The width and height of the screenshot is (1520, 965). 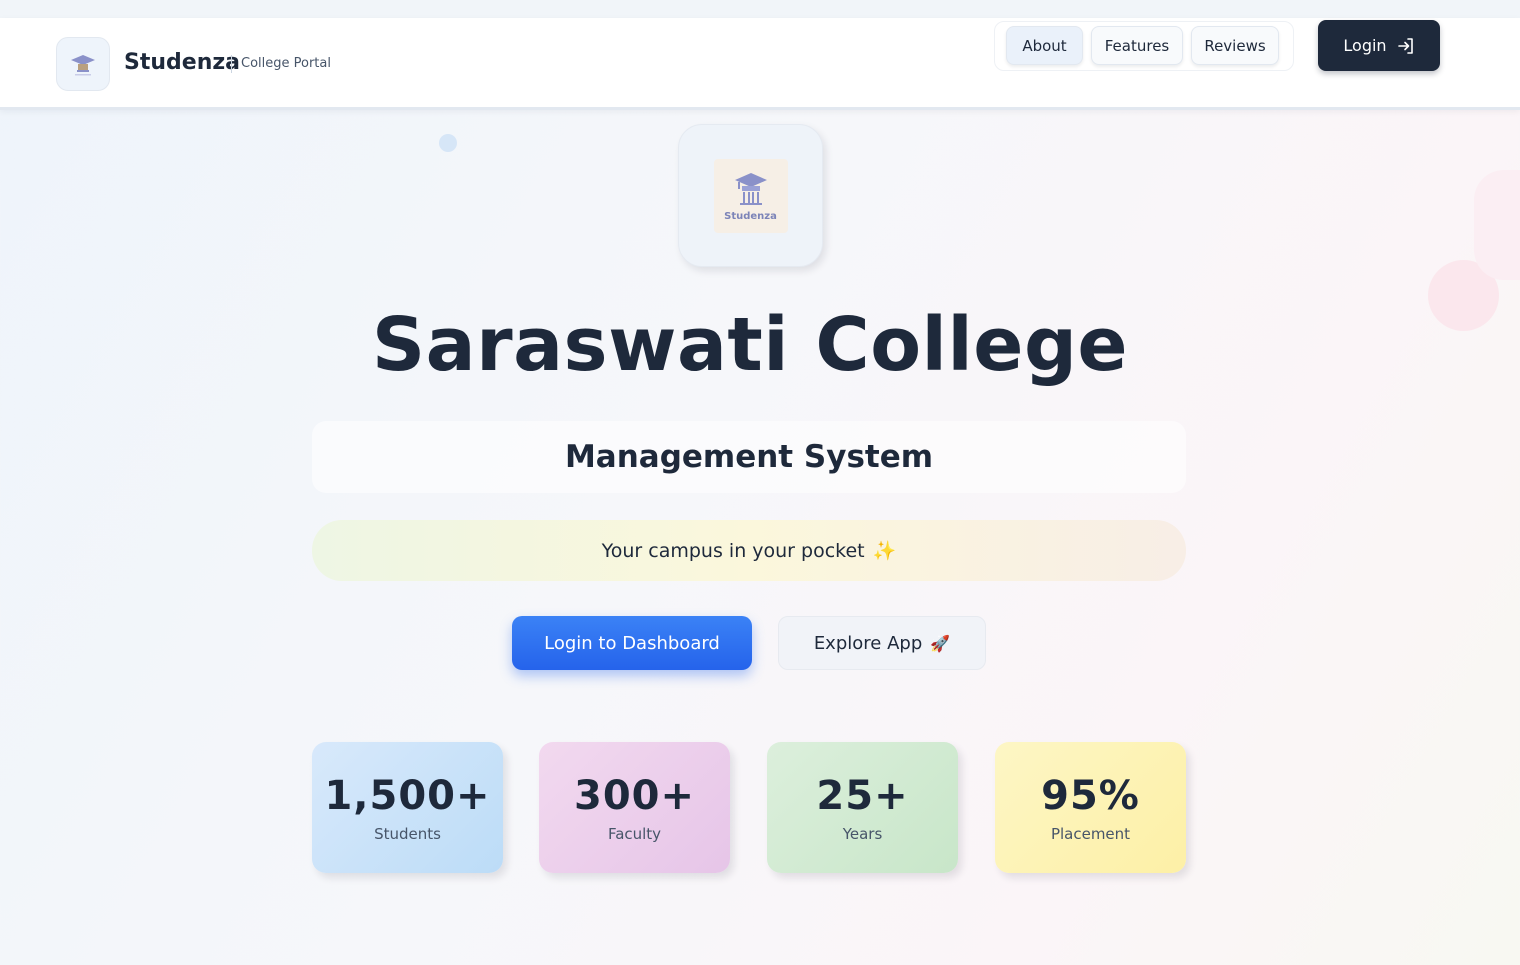 I want to click on stat-label: Placement, so click(x=1090, y=833).